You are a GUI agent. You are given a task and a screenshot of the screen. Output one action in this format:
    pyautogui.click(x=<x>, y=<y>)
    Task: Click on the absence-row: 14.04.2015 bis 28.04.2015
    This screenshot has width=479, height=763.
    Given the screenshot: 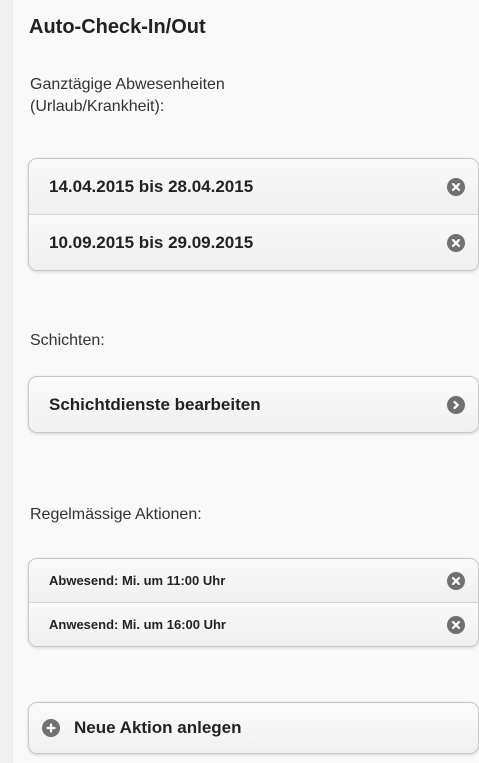 What is the action you would take?
    pyautogui.click(x=253, y=187)
    